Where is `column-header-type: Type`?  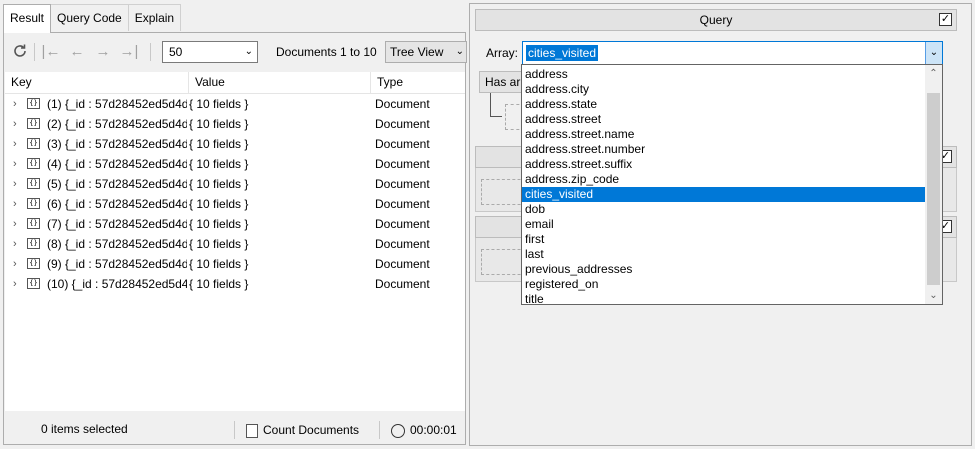 column-header-type: Type is located at coordinates (418, 83).